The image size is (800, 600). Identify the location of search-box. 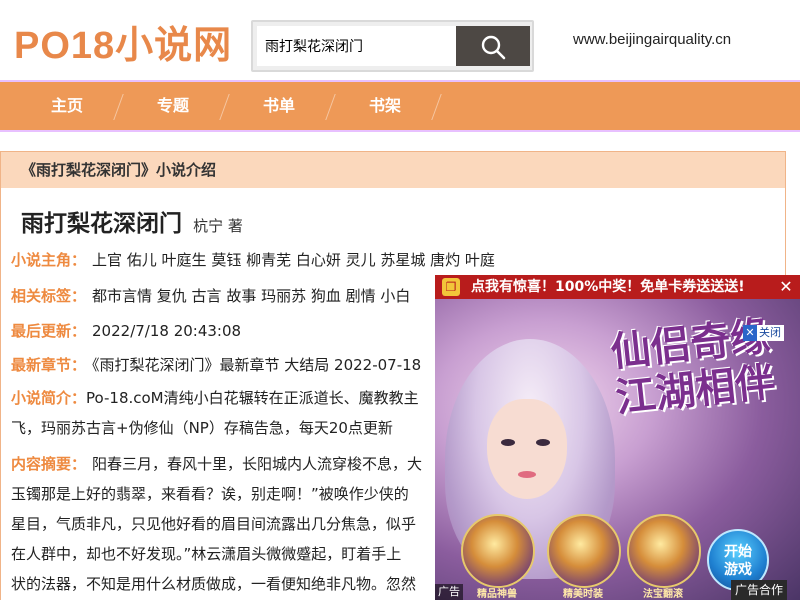
(392, 46).